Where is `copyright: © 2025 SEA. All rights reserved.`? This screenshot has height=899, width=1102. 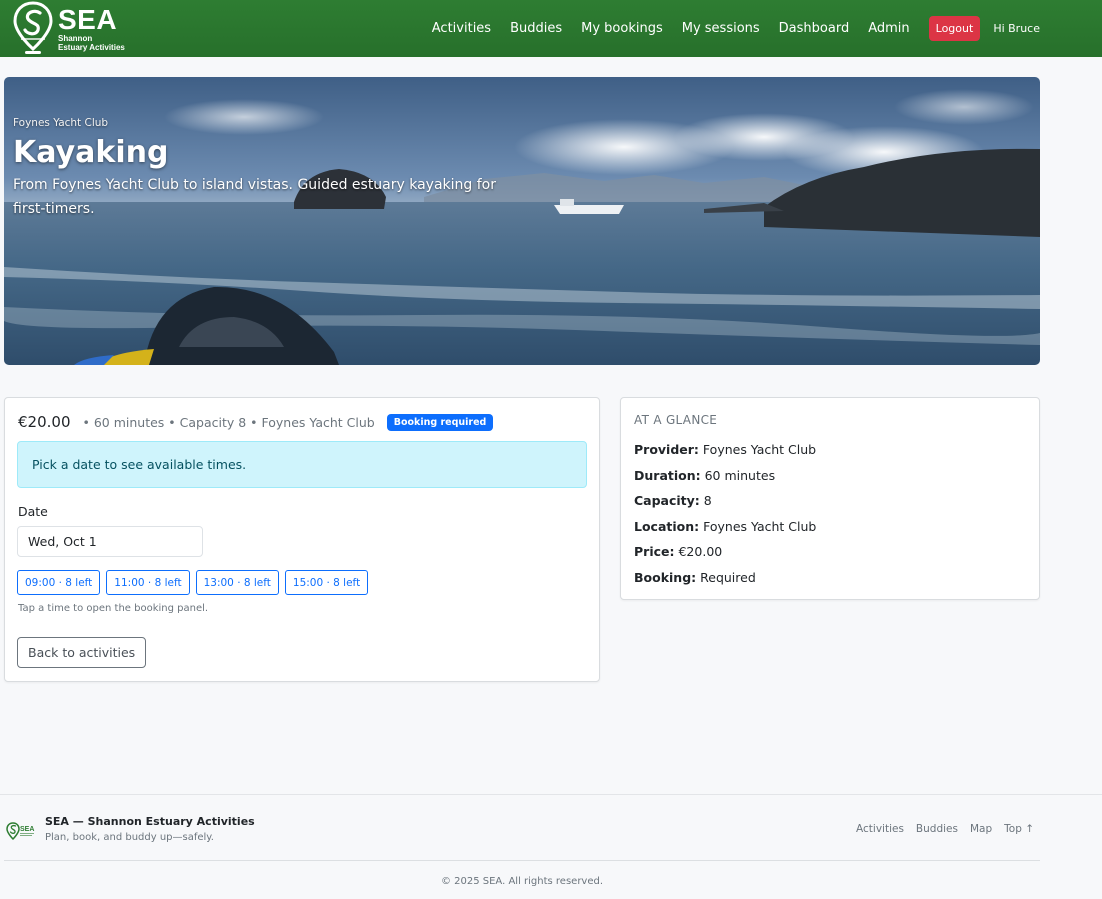
copyright: © 2025 SEA. All rights reserved. is located at coordinates (522, 881).